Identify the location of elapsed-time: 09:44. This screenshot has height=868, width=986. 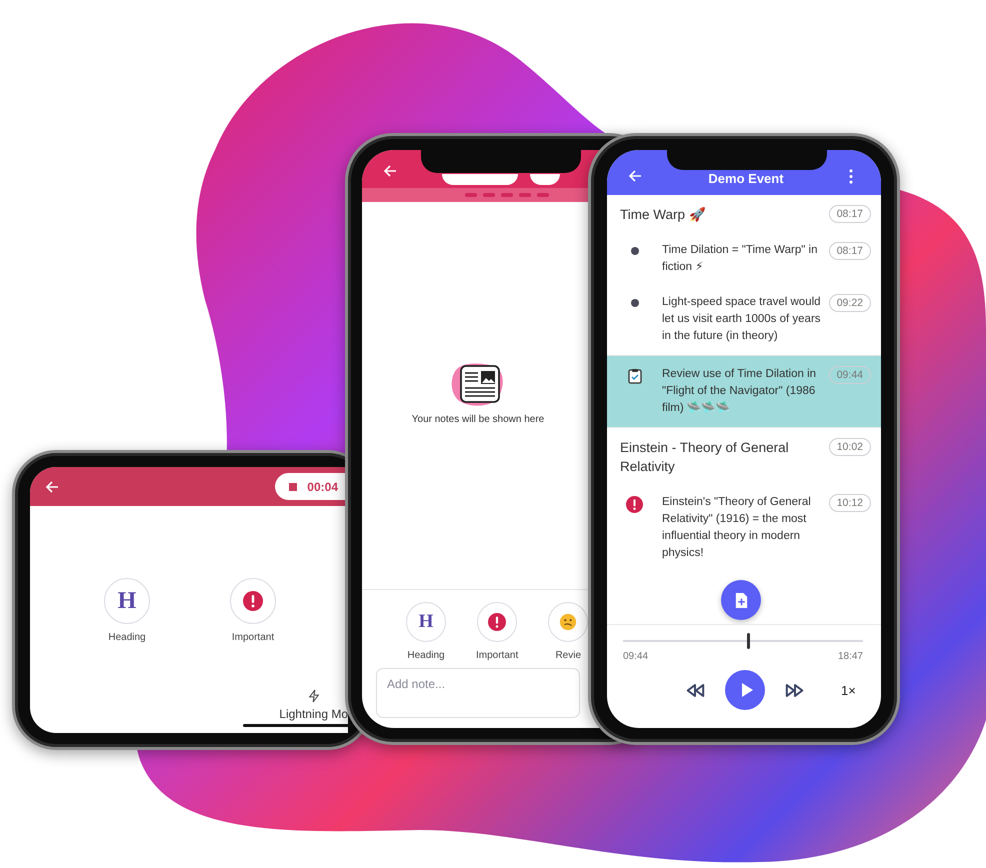
(635, 656).